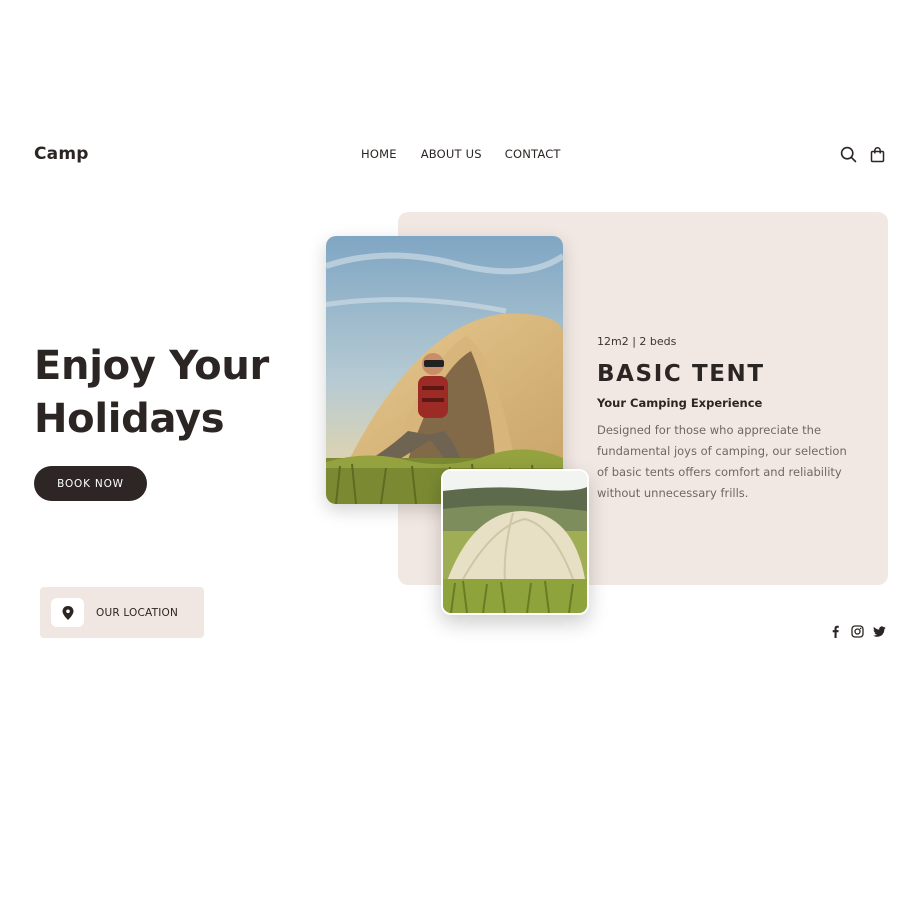  Describe the element at coordinates (515, 542) in the screenshot. I see `dome-tent-photo` at that location.